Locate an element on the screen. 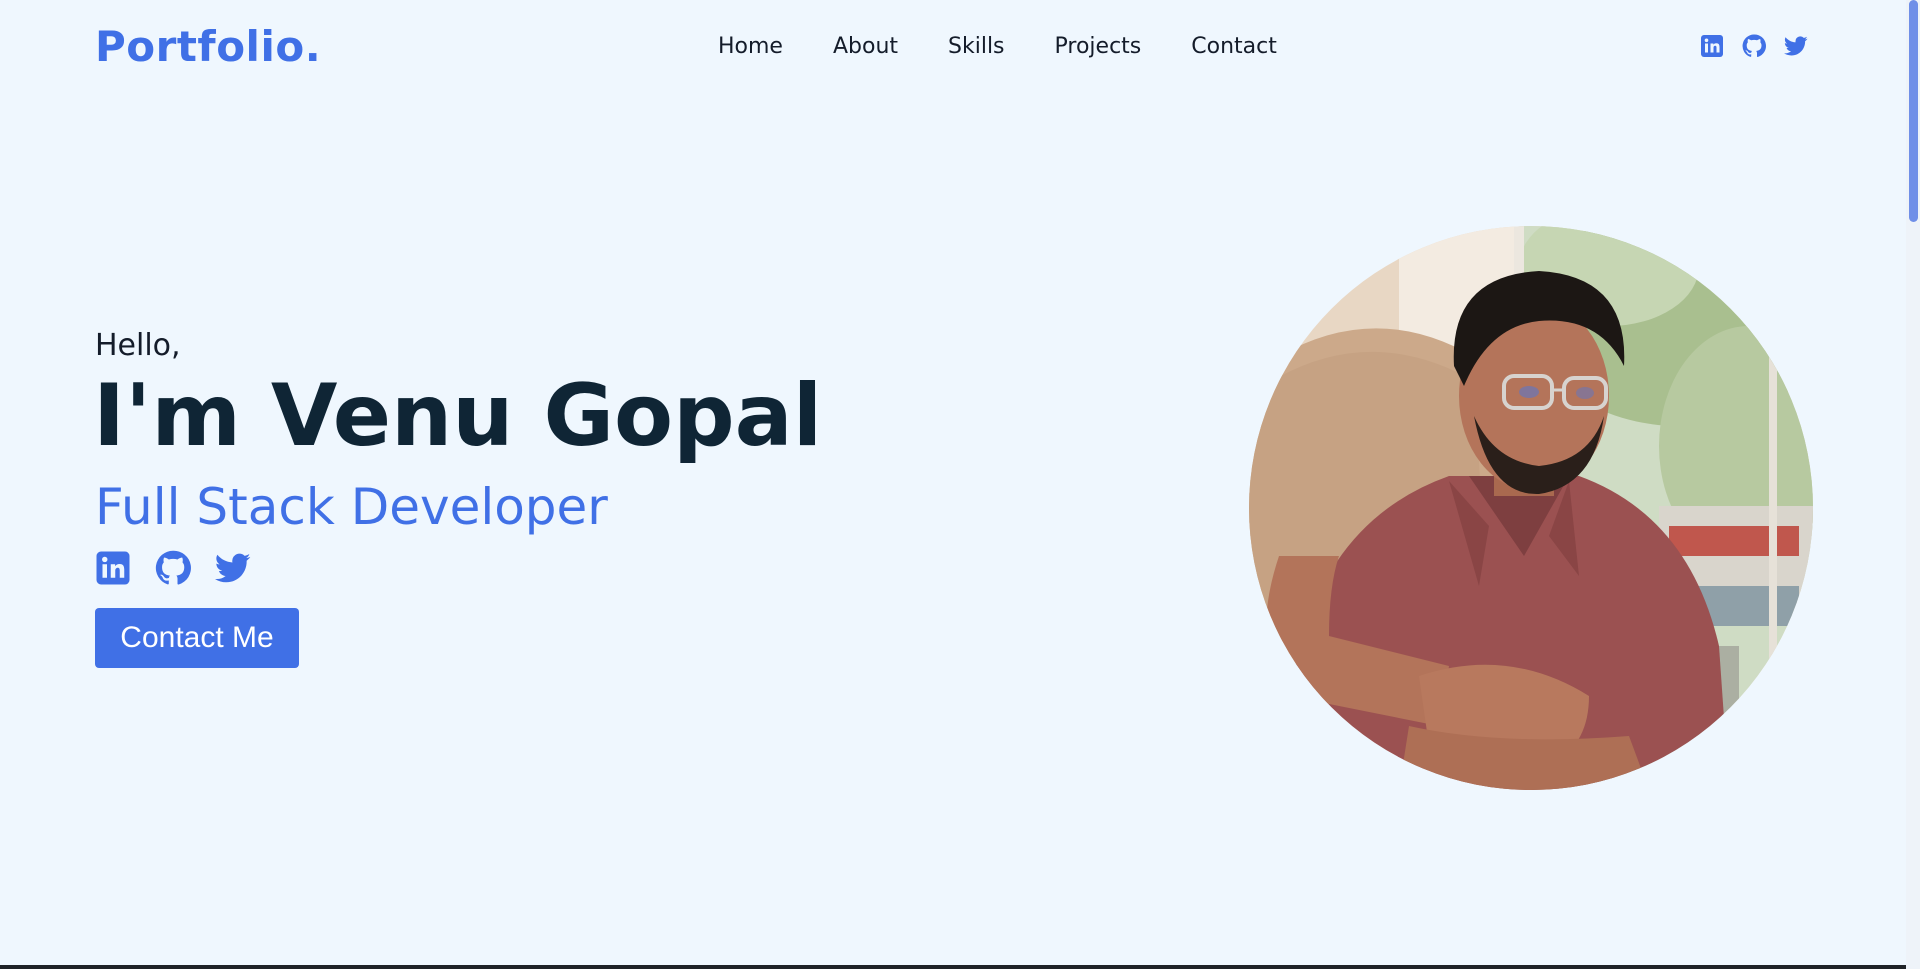  main-nav: Home About Skills Projects Contact is located at coordinates (997, 46).